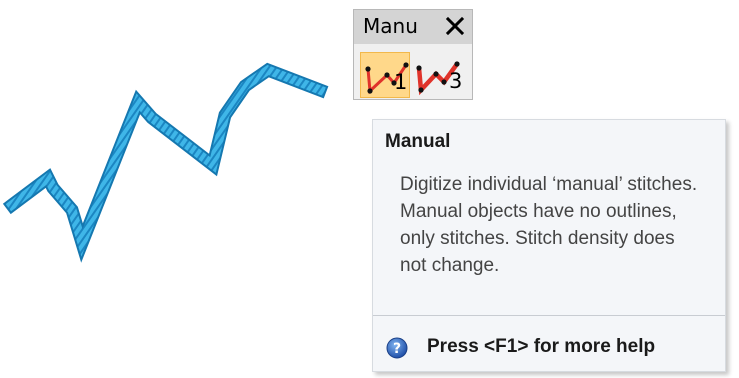  I want to click on manual-3-button: 3, so click(439, 75).